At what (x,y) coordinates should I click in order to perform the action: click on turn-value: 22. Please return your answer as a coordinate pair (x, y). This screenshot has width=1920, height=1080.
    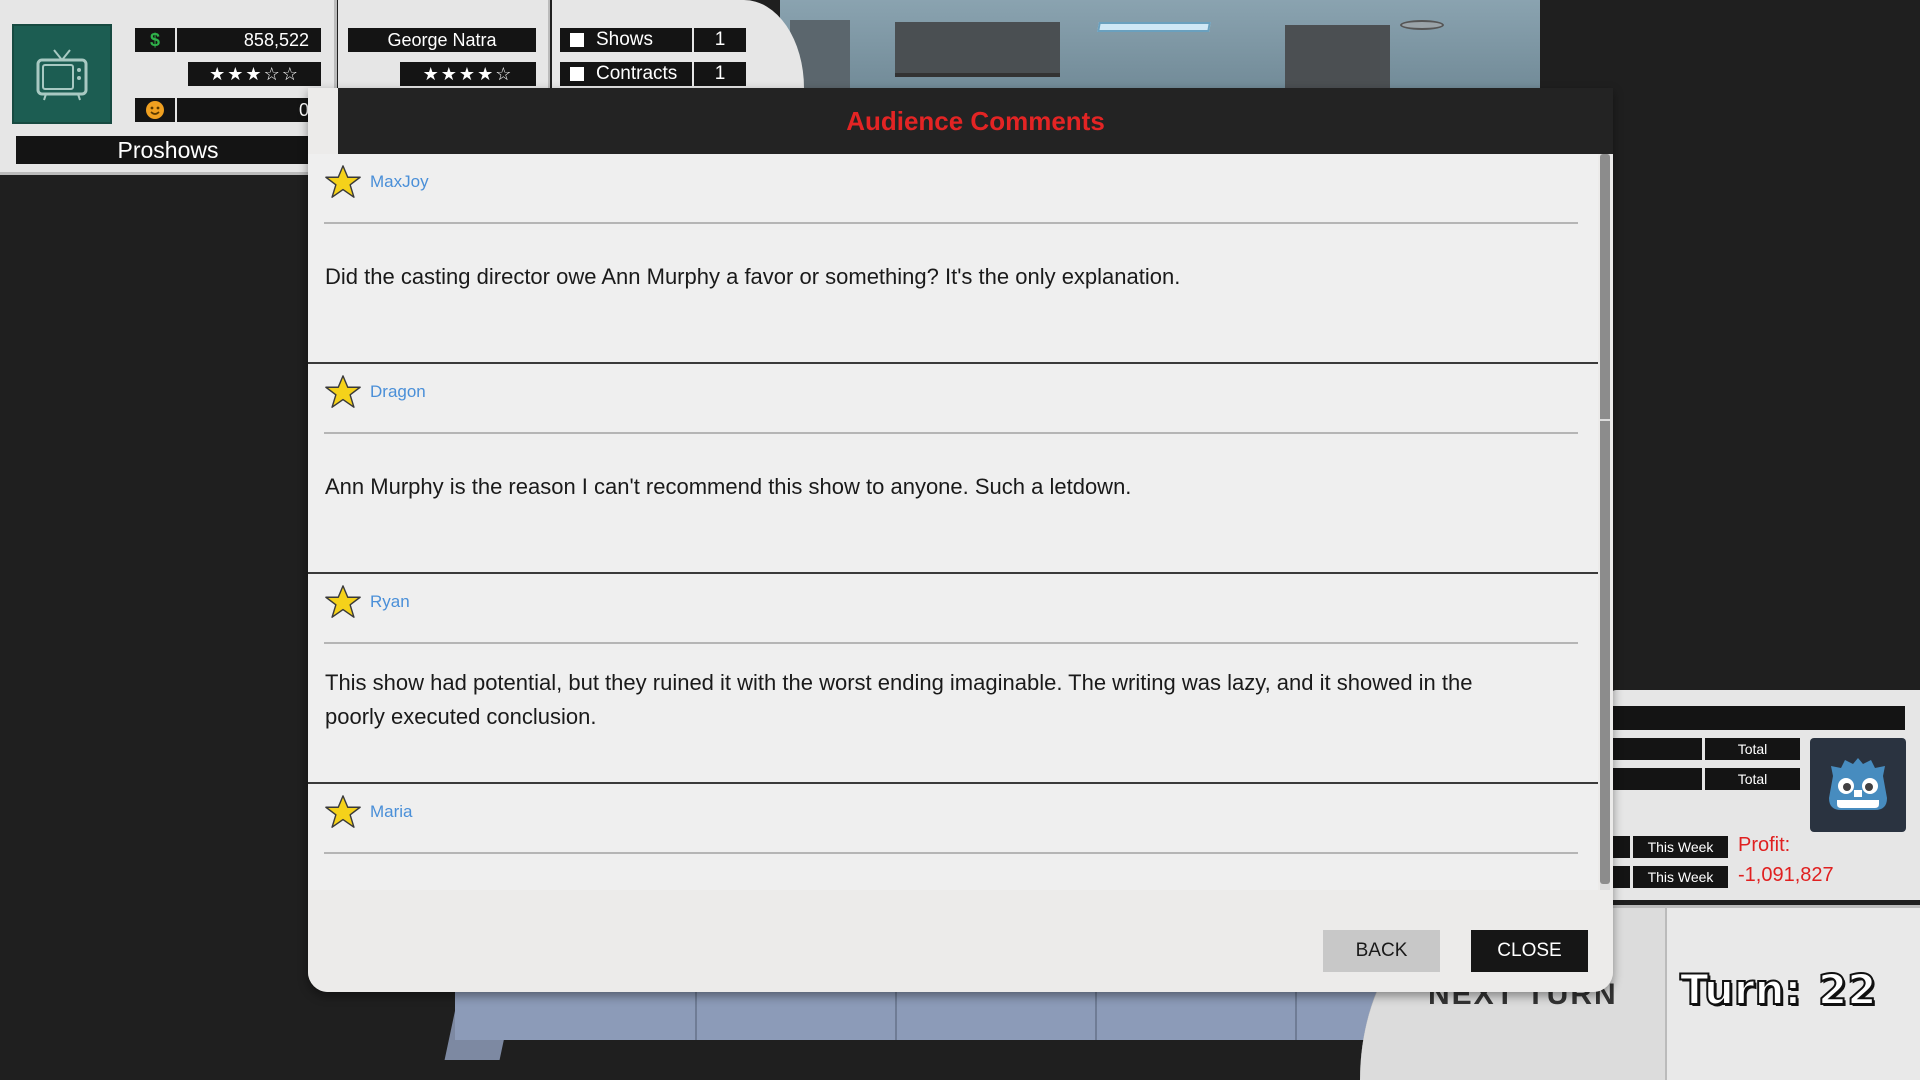
    Looking at the image, I should click on (1847, 989).